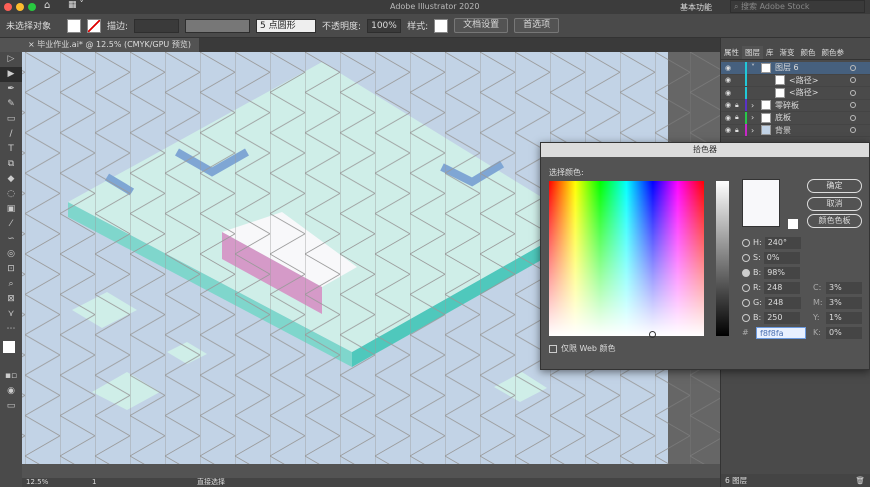 This screenshot has width=870, height=487. I want to click on minimize-window-button, so click(20, 7).